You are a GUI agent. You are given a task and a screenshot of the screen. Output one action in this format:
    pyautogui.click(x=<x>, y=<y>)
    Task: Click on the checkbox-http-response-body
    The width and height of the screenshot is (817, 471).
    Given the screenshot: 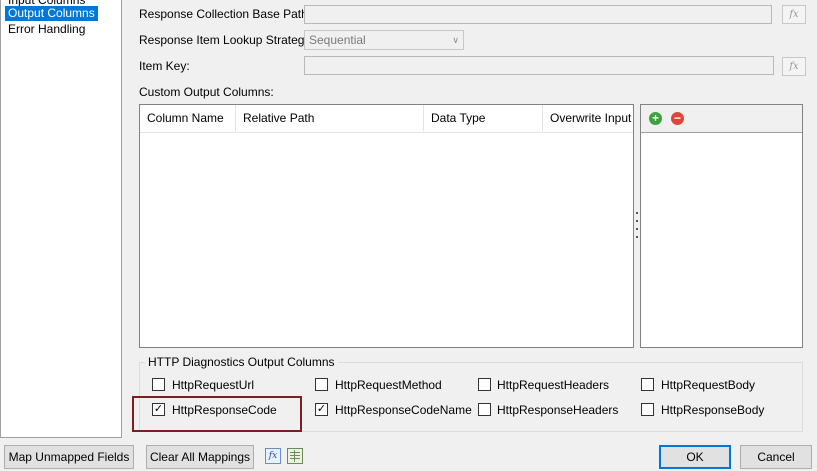 What is the action you would take?
    pyautogui.click(x=647, y=409)
    